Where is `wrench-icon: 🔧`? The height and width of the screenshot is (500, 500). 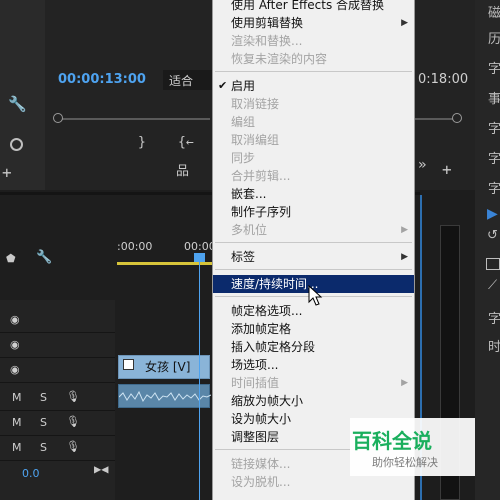
wrench-icon: 🔧 is located at coordinates (17, 104).